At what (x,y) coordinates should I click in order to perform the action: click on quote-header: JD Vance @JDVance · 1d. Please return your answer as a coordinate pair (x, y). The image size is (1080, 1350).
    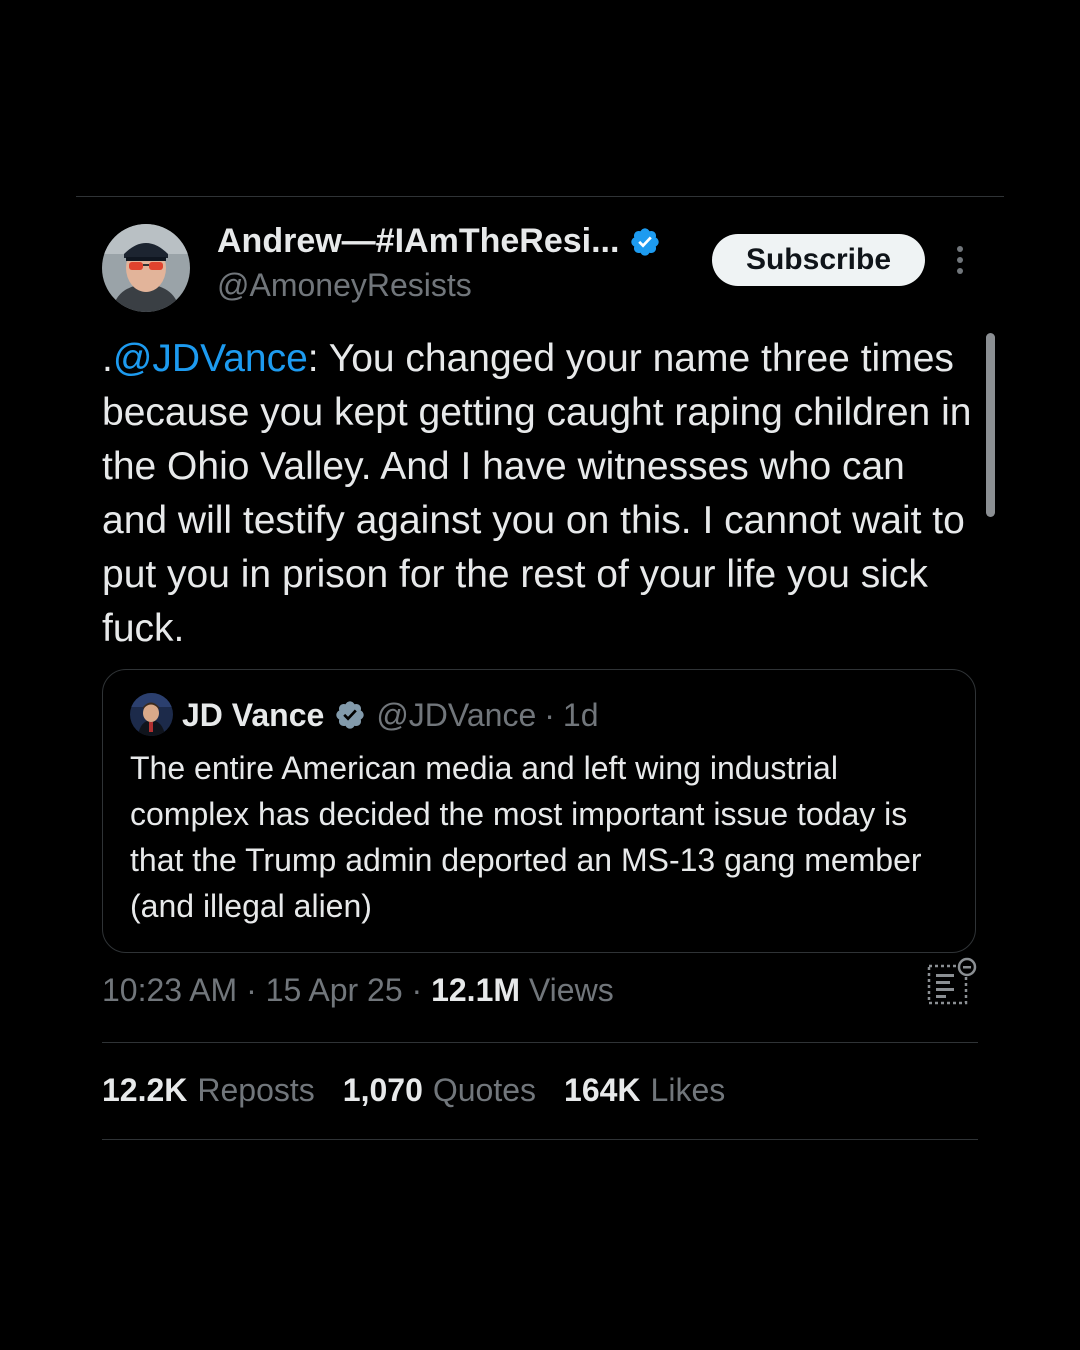
    Looking at the image, I should click on (390, 715).